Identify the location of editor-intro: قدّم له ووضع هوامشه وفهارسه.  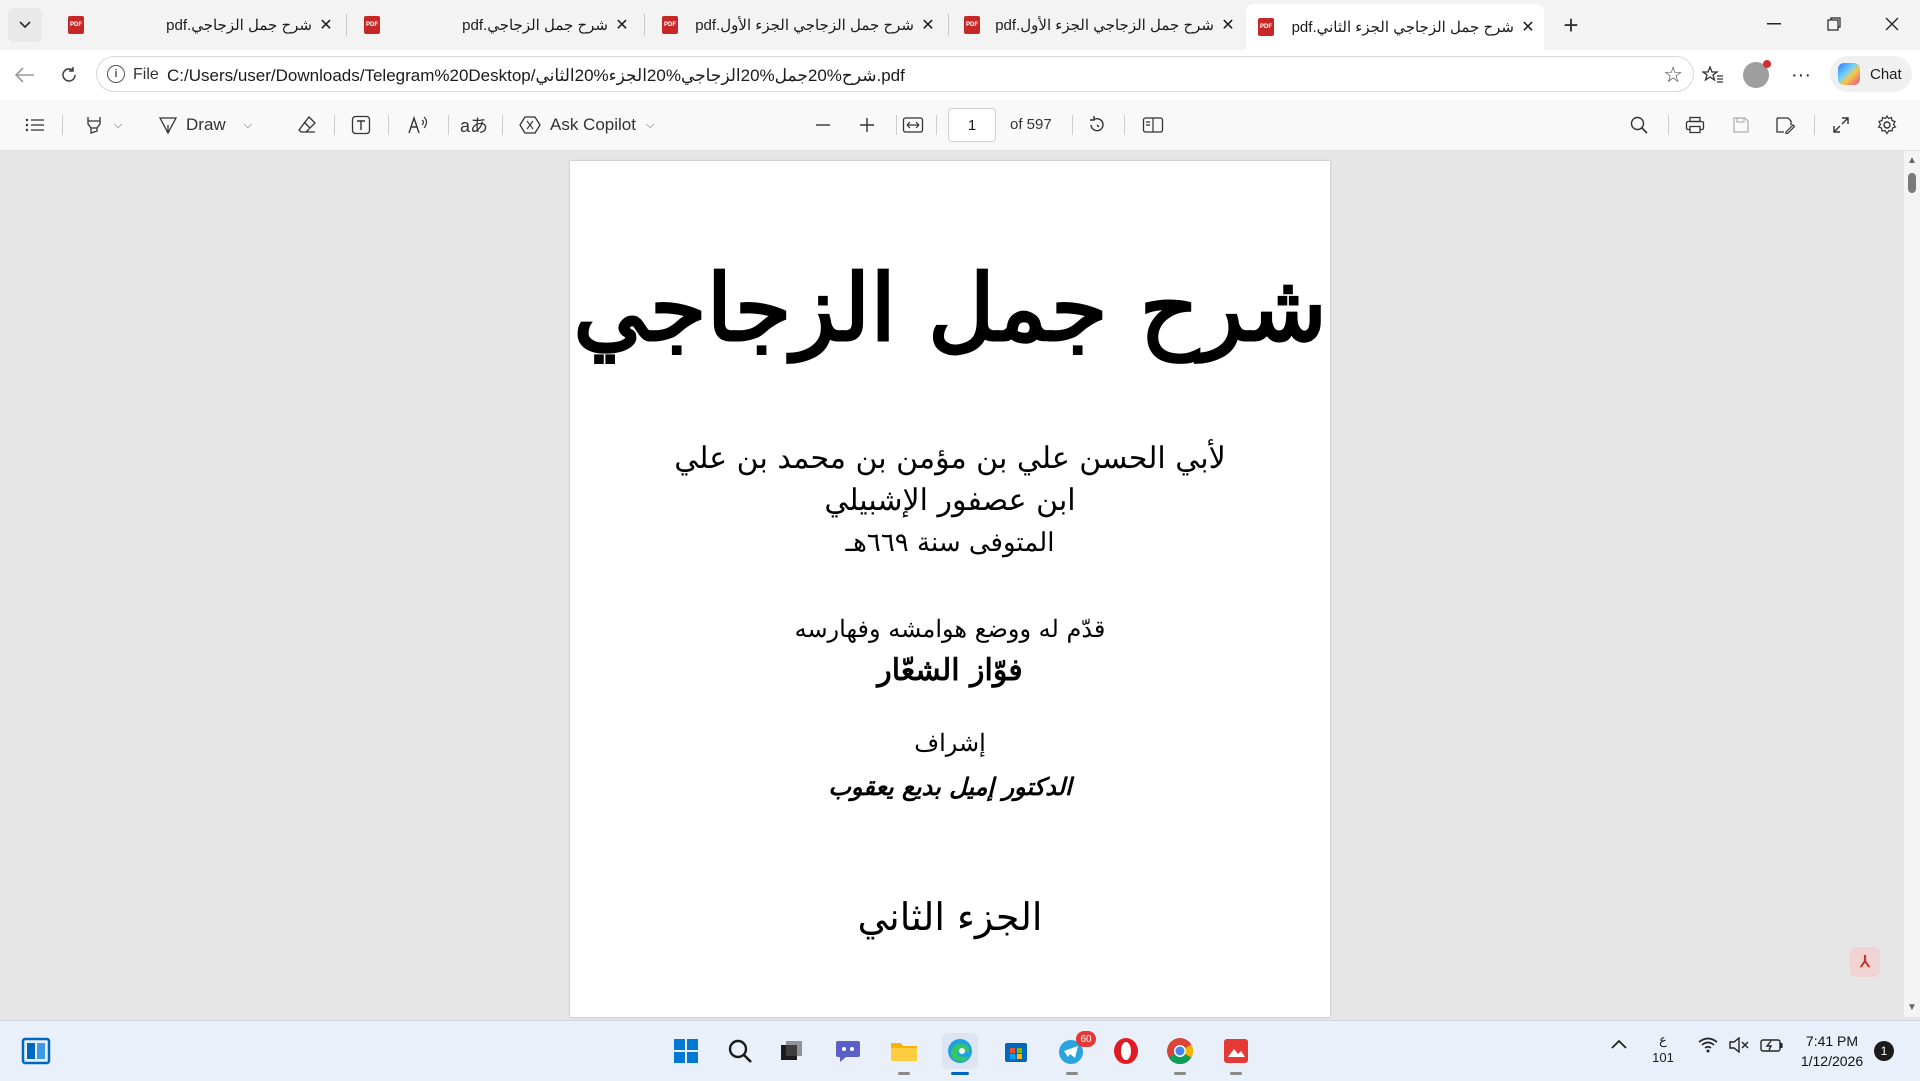
(950, 629).